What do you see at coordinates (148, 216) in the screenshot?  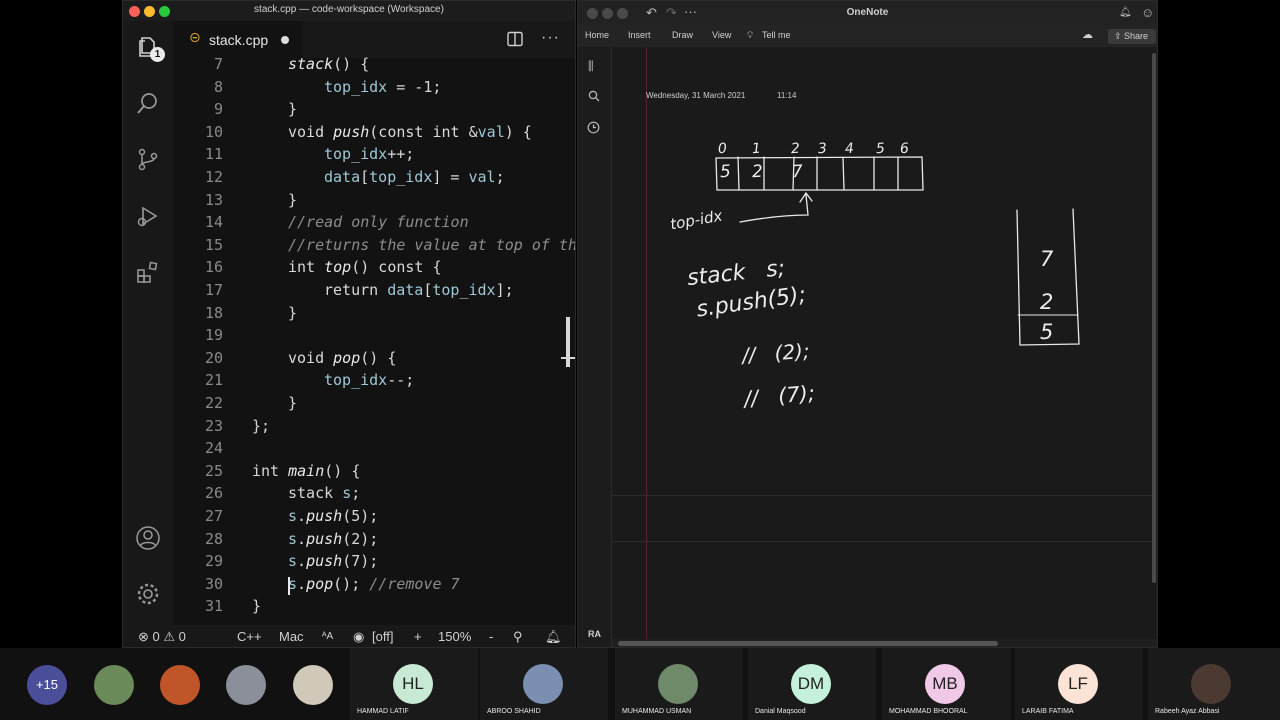 I see `run-debug-icon` at bounding box center [148, 216].